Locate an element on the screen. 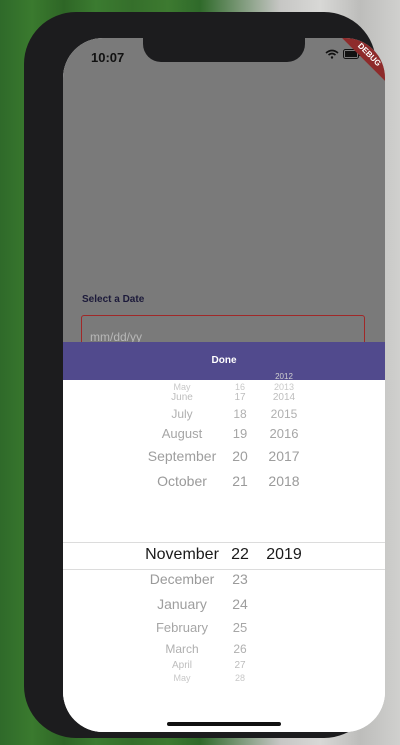 The width and height of the screenshot is (400, 745). day-option: 26 is located at coordinates (240, 649).